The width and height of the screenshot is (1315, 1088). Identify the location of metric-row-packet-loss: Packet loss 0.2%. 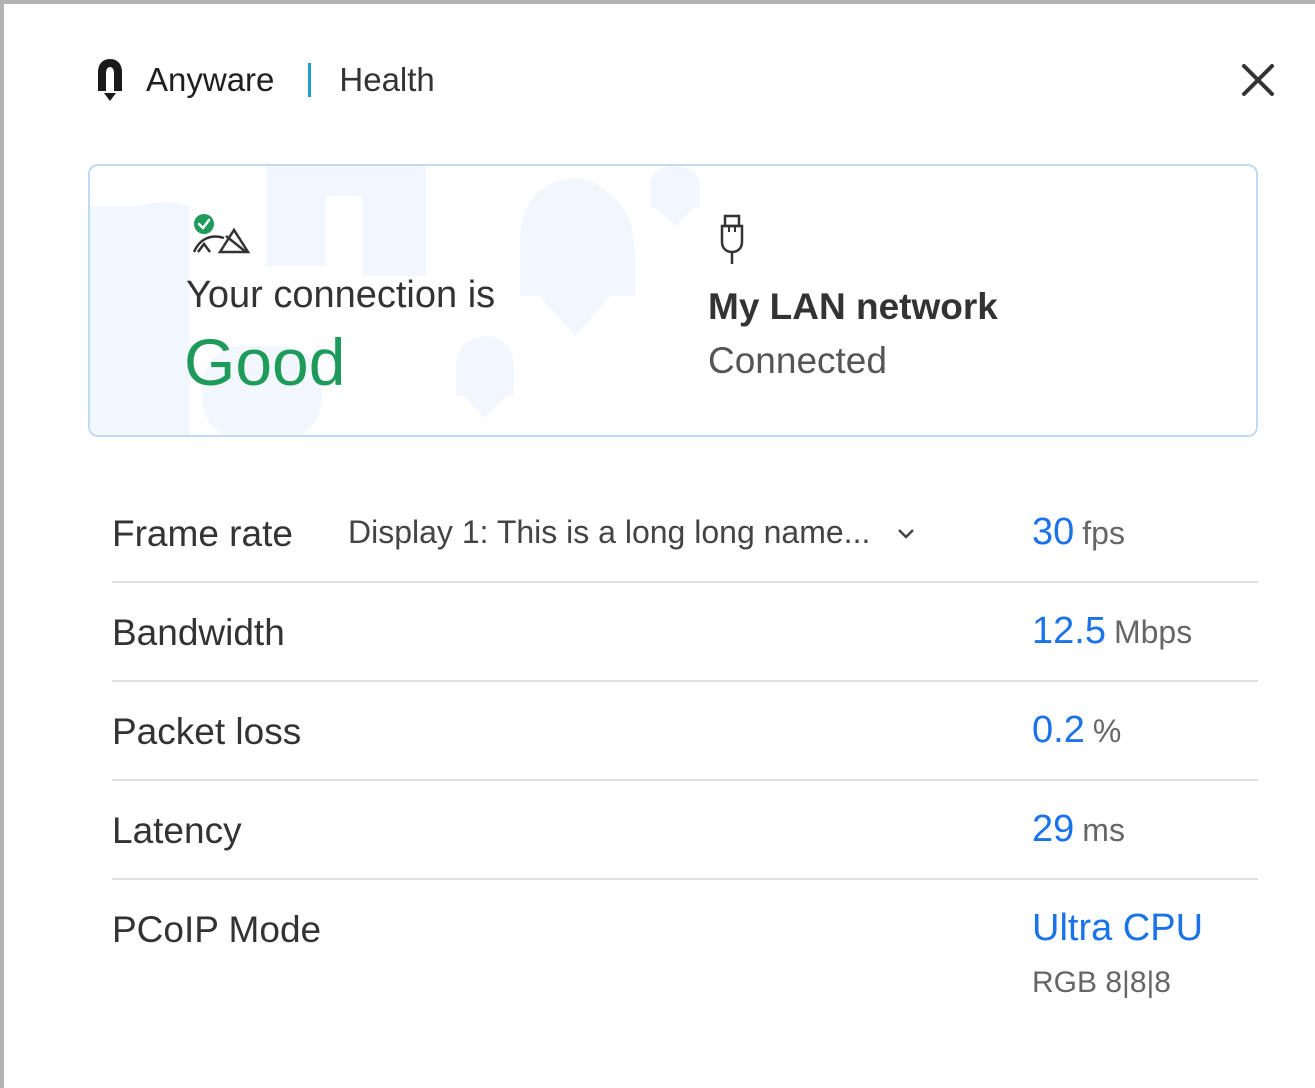
(685, 731).